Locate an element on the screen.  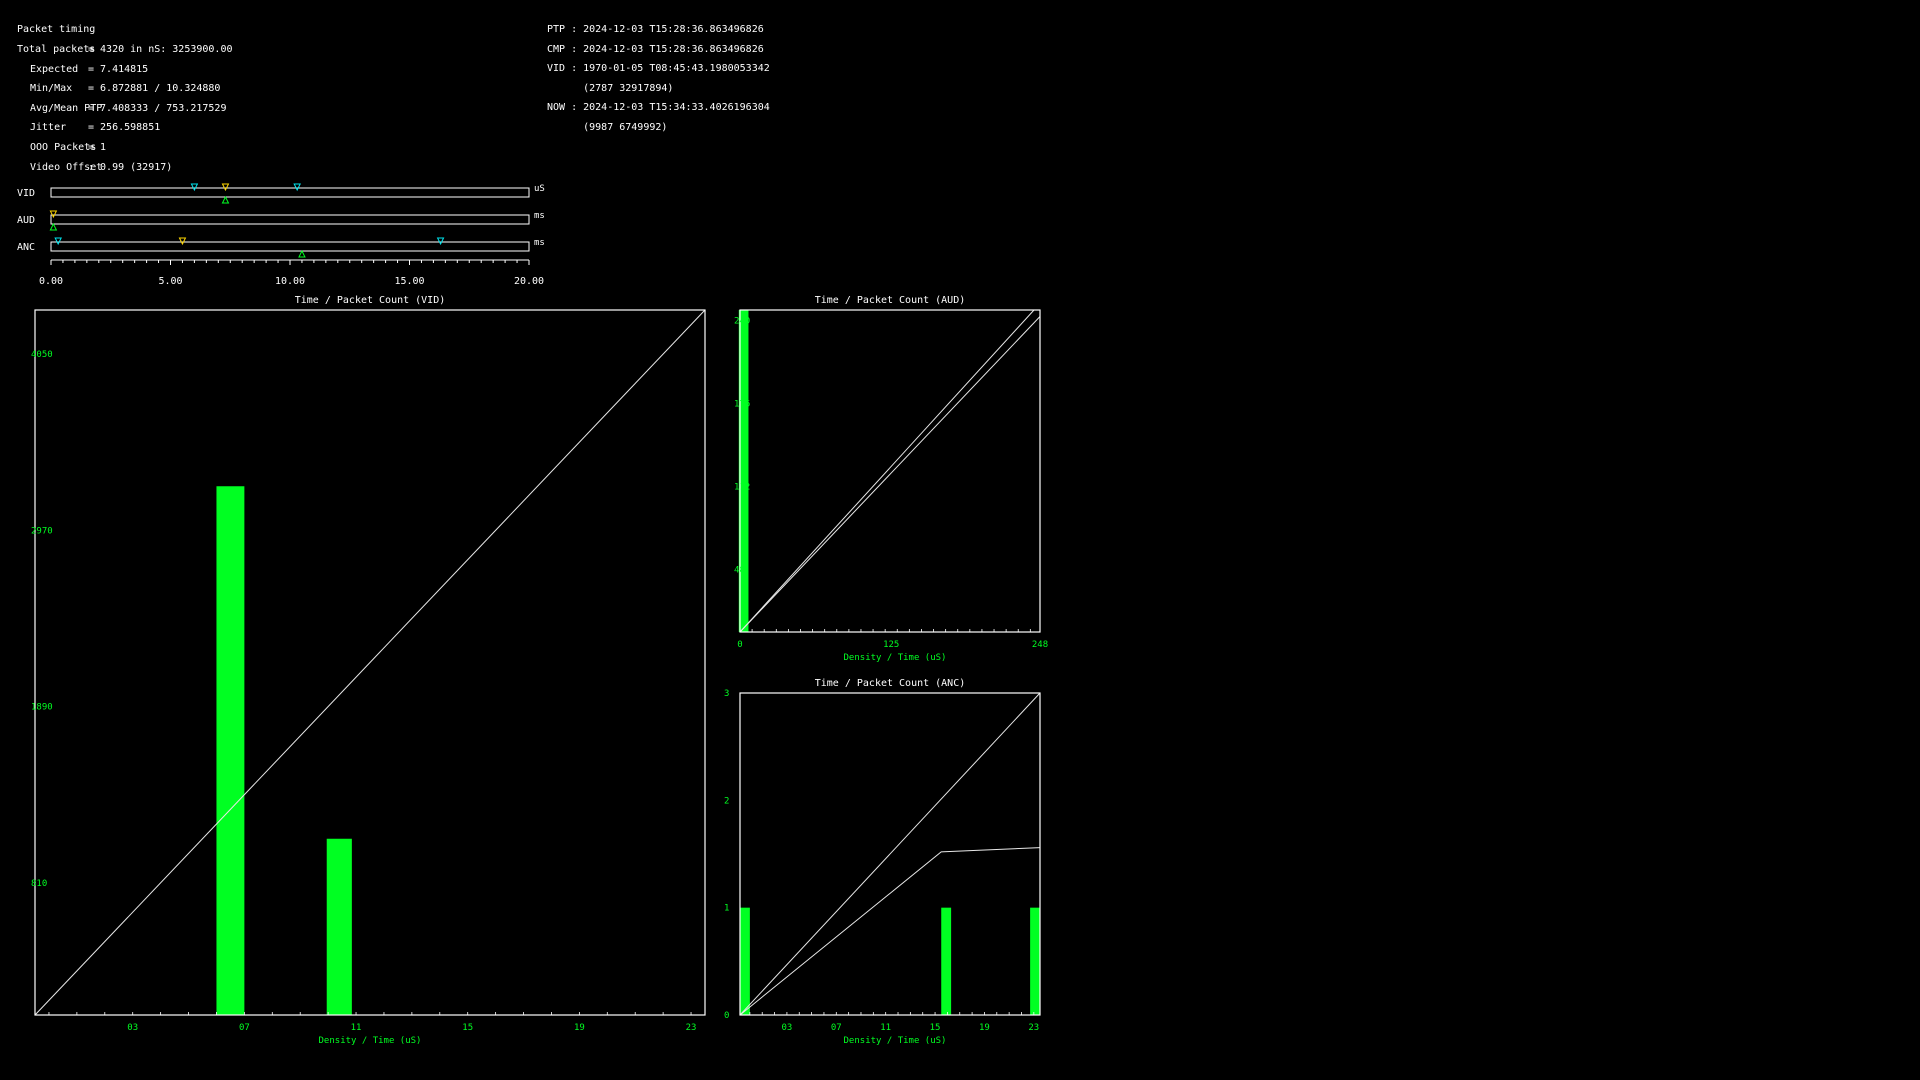
timing-axis-label: 10.00 is located at coordinates (290, 281).